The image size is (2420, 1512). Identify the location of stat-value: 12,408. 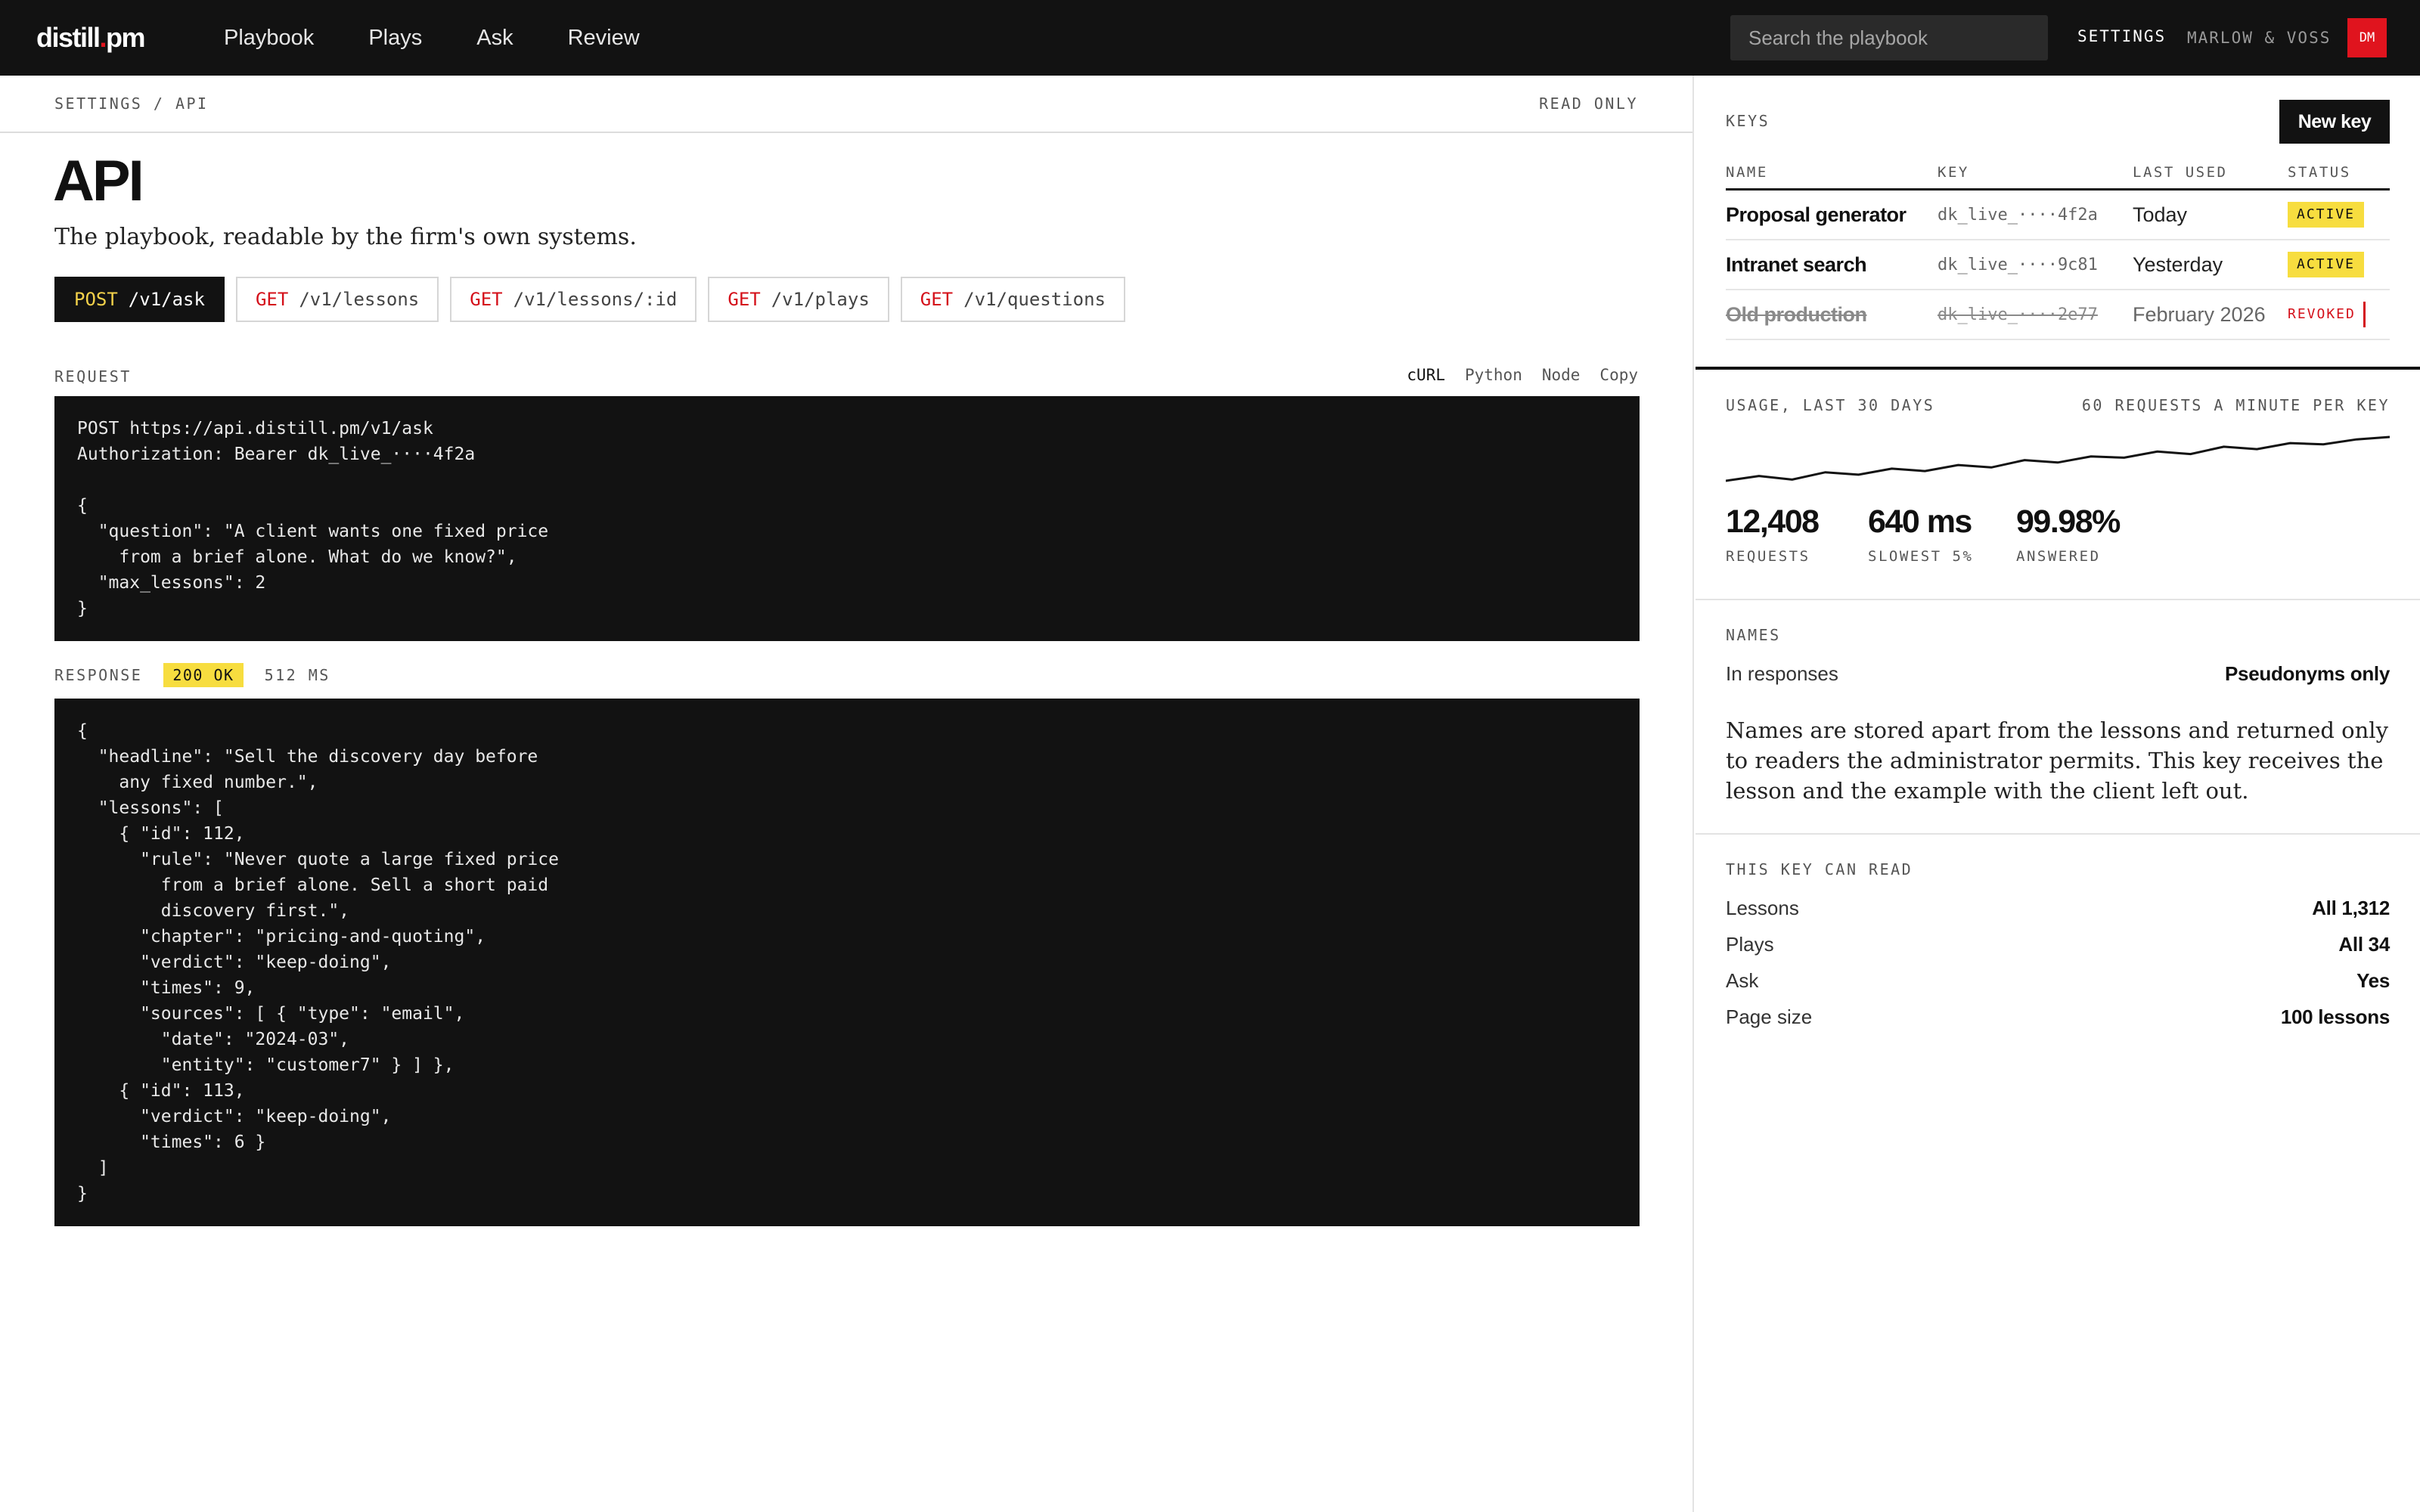
(1773, 521).